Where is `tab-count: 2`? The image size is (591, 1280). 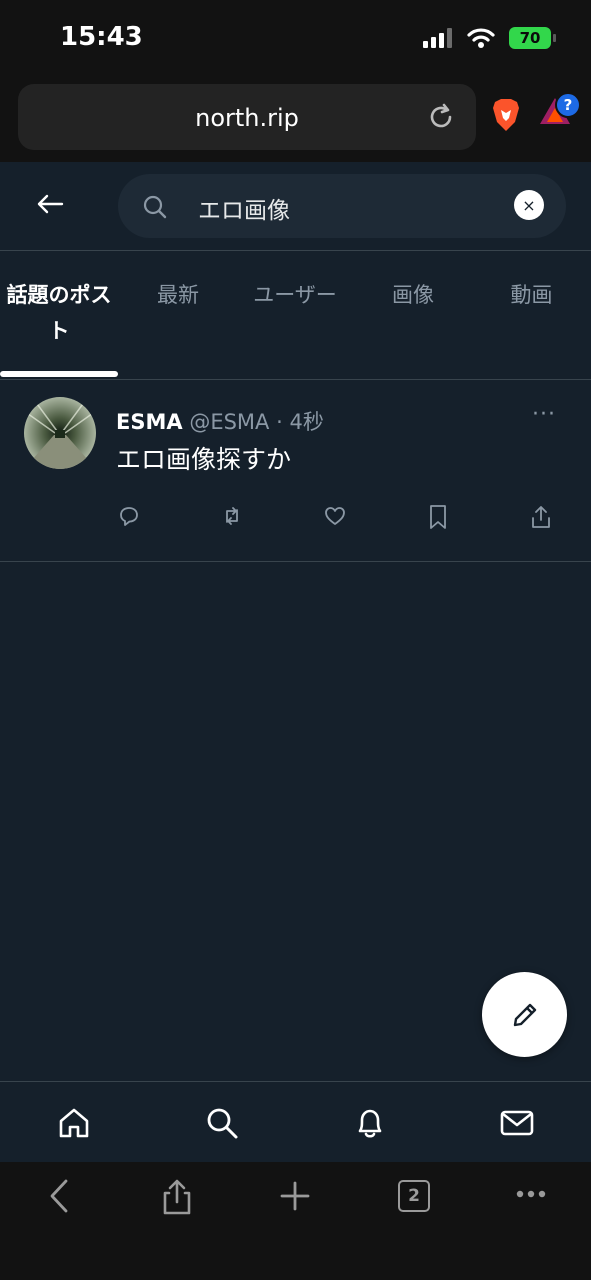
tab-count: 2 is located at coordinates (414, 1196).